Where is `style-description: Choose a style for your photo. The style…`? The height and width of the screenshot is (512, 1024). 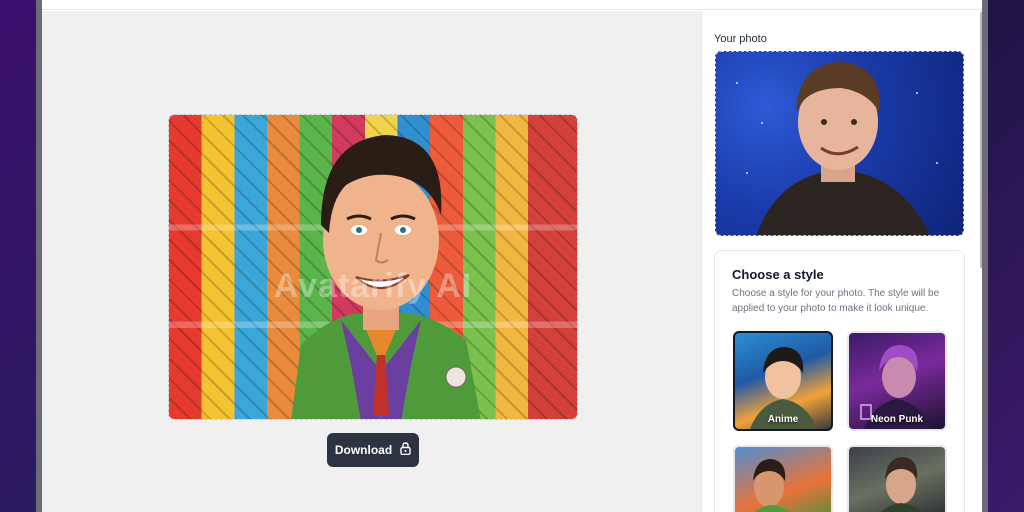
style-description: Choose a style for your photo. The style… is located at coordinates (836, 301).